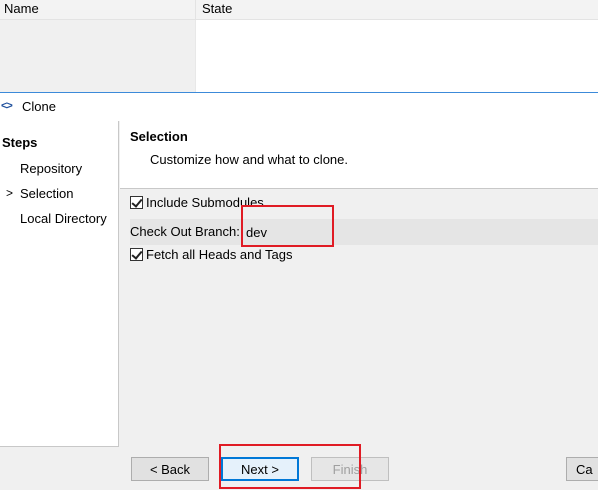 The height and width of the screenshot is (490, 598). I want to click on include-submodules-checkbox, so click(136, 202).